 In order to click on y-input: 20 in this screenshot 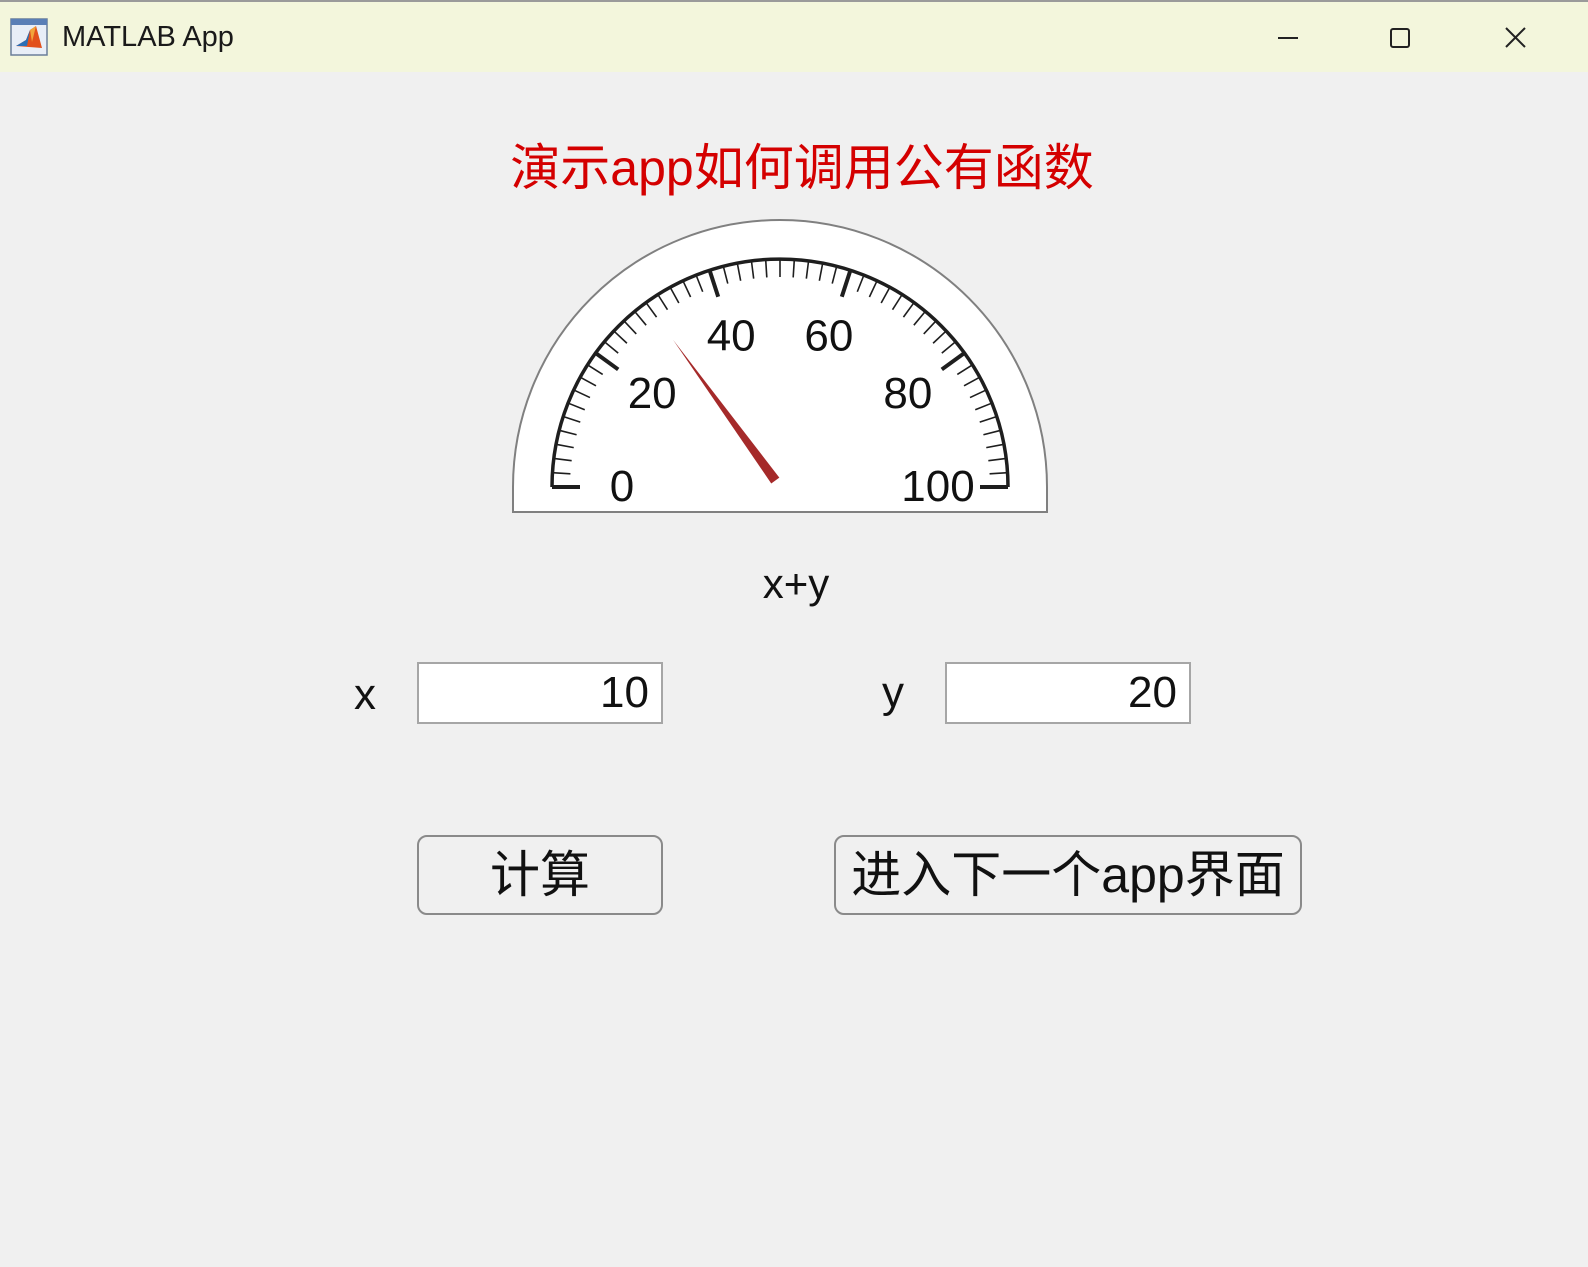, I will do `click(1068, 693)`.